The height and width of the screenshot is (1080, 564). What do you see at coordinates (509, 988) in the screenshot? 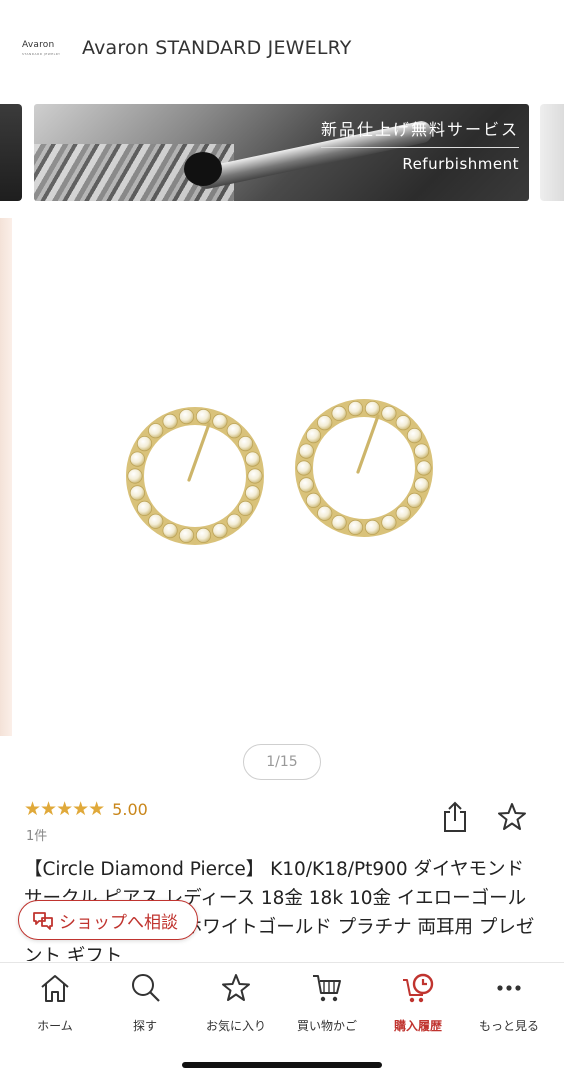
I see `more-icon` at bounding box center [509, 988].